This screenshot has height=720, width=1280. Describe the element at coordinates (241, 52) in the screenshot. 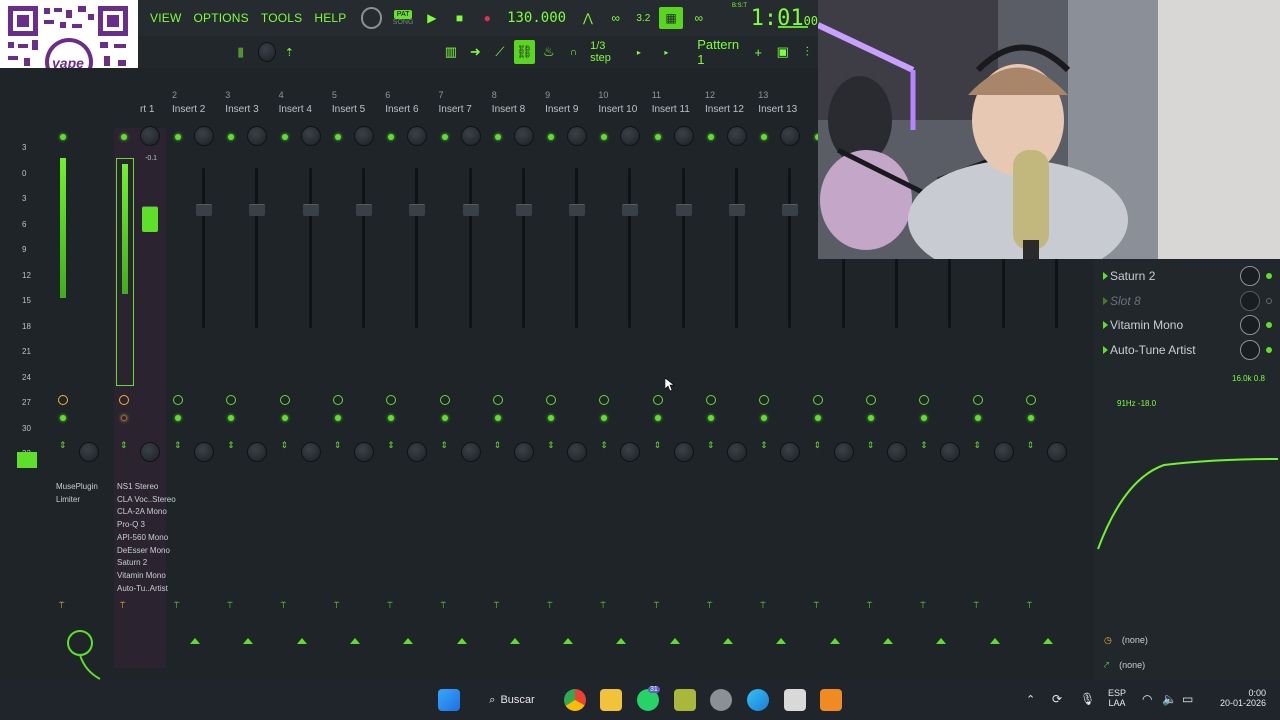

I see `pattern-pick-icon: ▮` at that location.